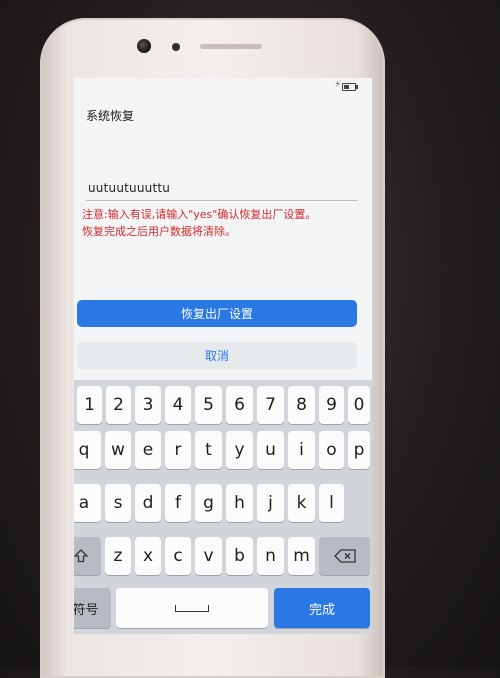 The image size is (500, 678). I want to click on key-w: w, so click(118, 450).